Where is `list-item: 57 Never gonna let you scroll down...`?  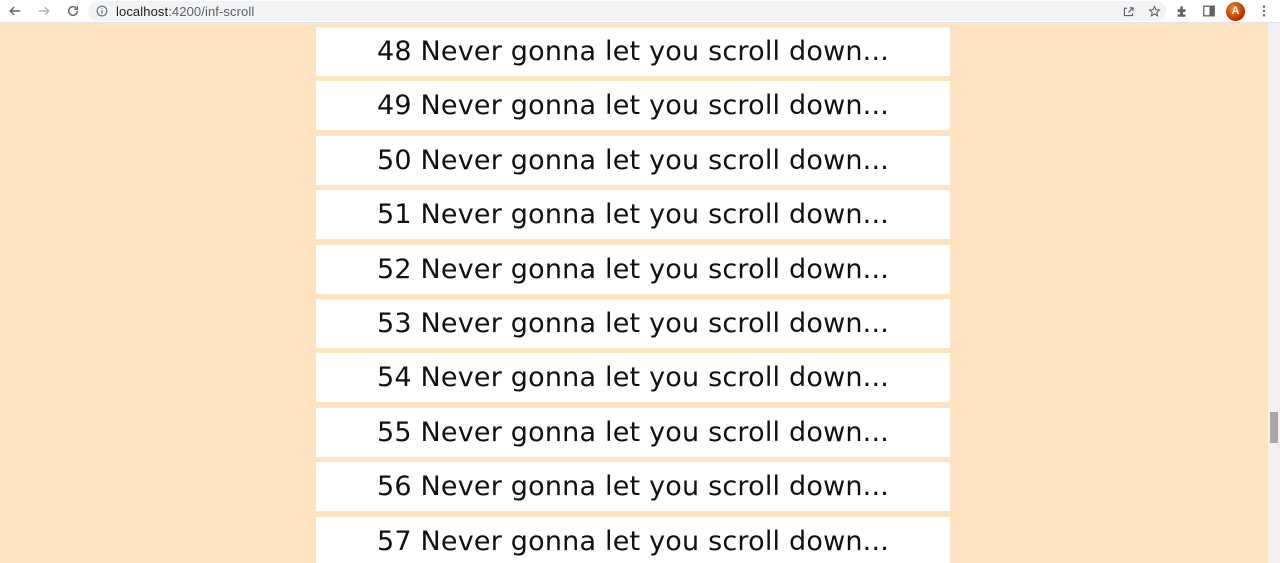
list-item: 57 Never gonna let you scroll down... is located at coordinates (633, 539).